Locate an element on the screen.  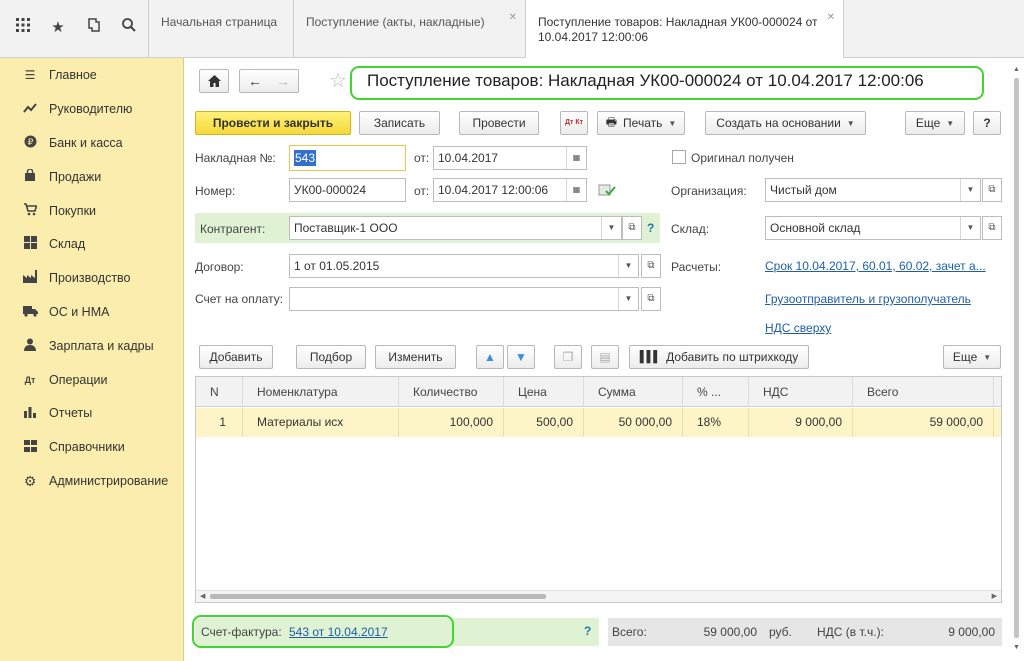
open-warehouse-button: ⧉ is located at coordinates (992, 228).